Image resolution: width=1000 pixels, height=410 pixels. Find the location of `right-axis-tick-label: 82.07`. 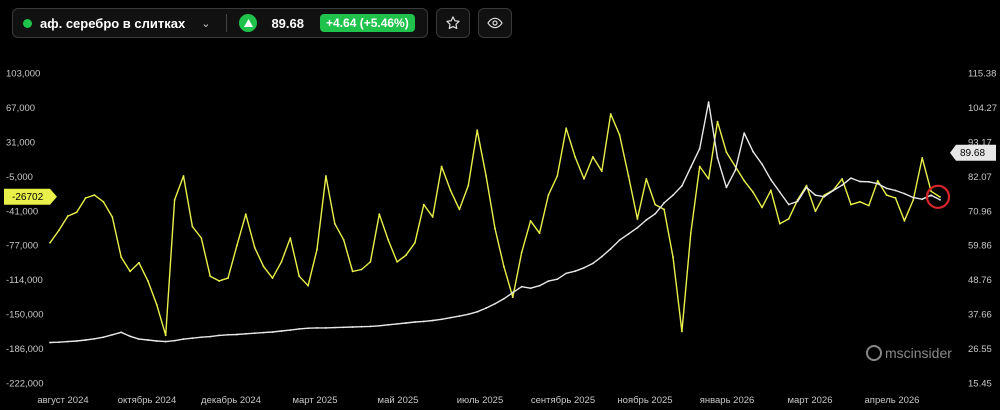

right-axis-tick-label: 82.07 is located at coordinates (980, 177).